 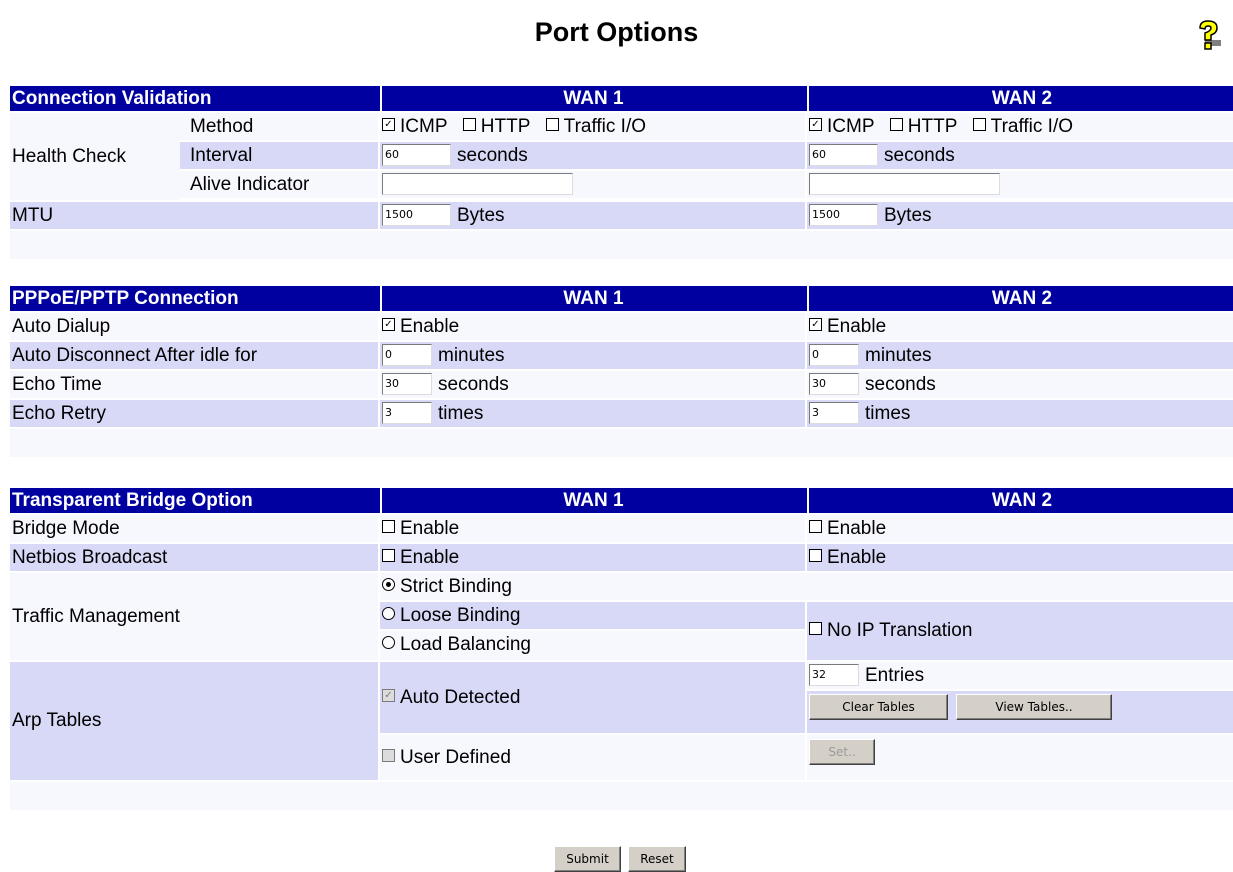 What do you see at coordinates (125, 298) in the screenshot?
I see `section-title: PPPoE/PPTP Connection` at bounding box center [125, 298].